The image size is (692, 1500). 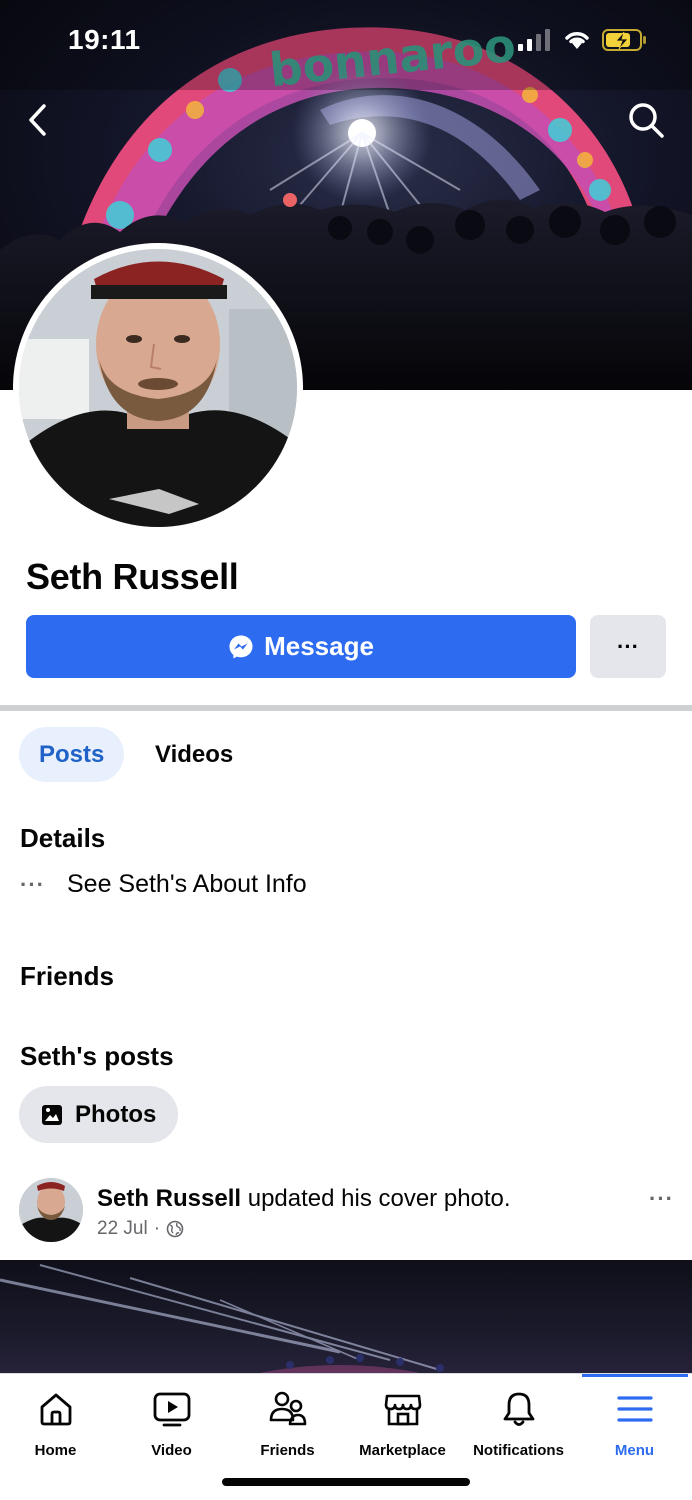 I want to click on photo-icon, so click(x=52, y=1114).